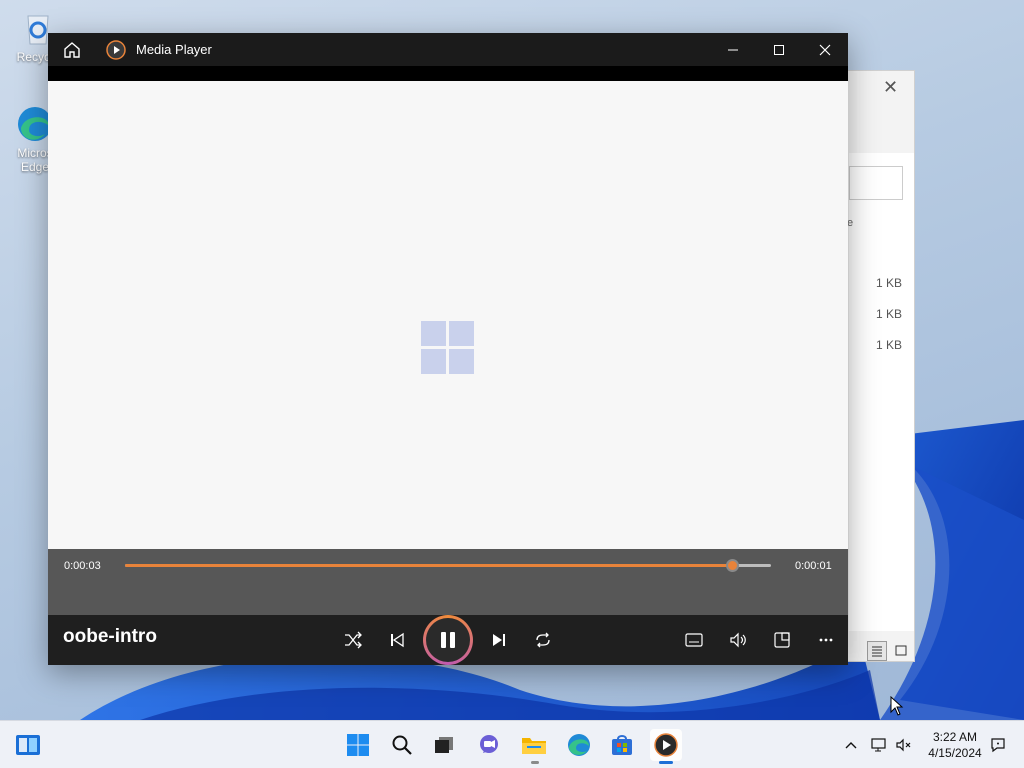 Image resolution: width=1024 pixels, height=768 pixels. I want to click on remaining-time: 0:00:01, so click(813, 566).